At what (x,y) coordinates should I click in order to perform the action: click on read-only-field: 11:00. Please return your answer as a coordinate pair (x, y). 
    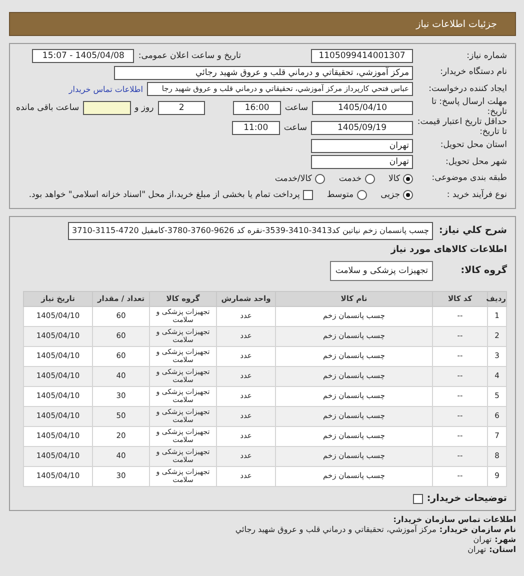
    Looking at the image, I should click on (256, 127).